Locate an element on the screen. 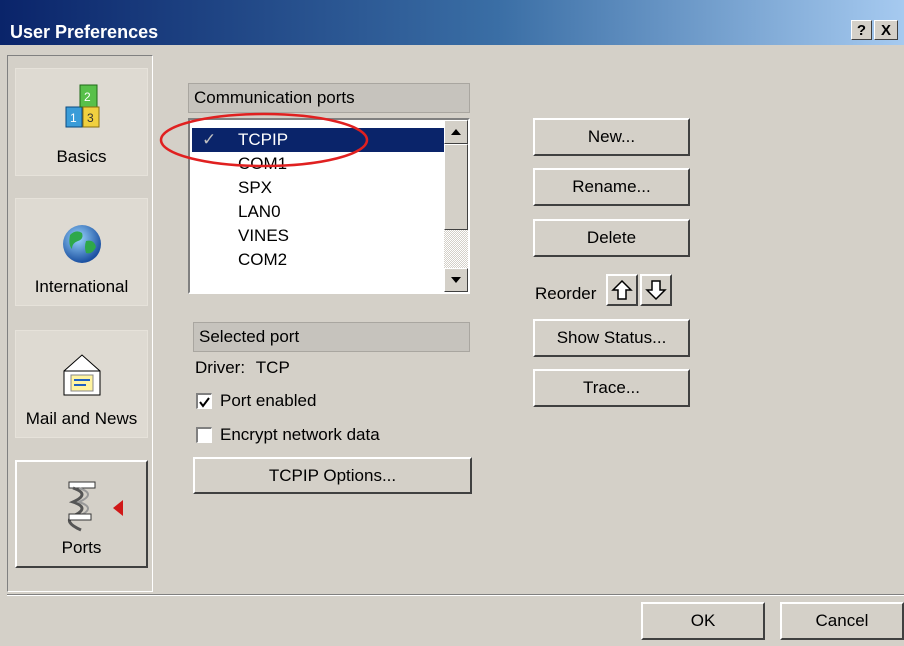  scroll-thumb is located at coordinates (456, 187).